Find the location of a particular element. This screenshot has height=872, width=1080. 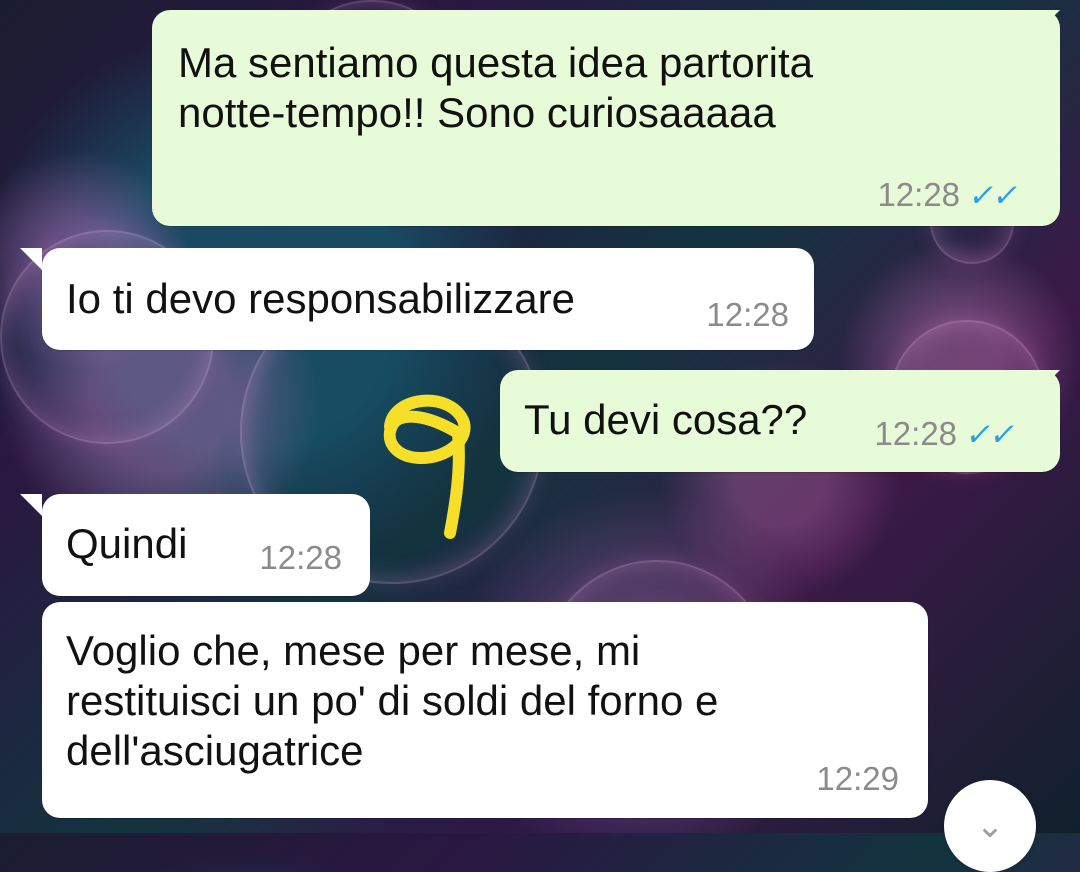

scroll-to-bottom-button: ⌄ is located at coordinates (990, 826).